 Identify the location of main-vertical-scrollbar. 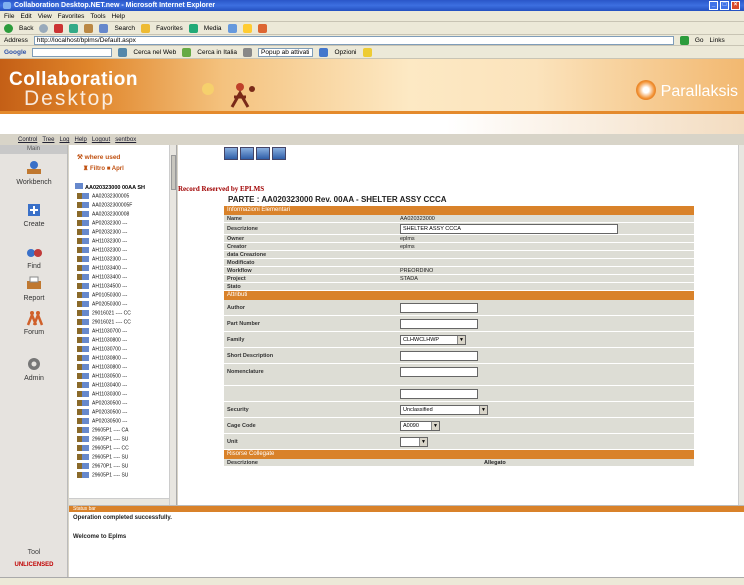
(741, 325).